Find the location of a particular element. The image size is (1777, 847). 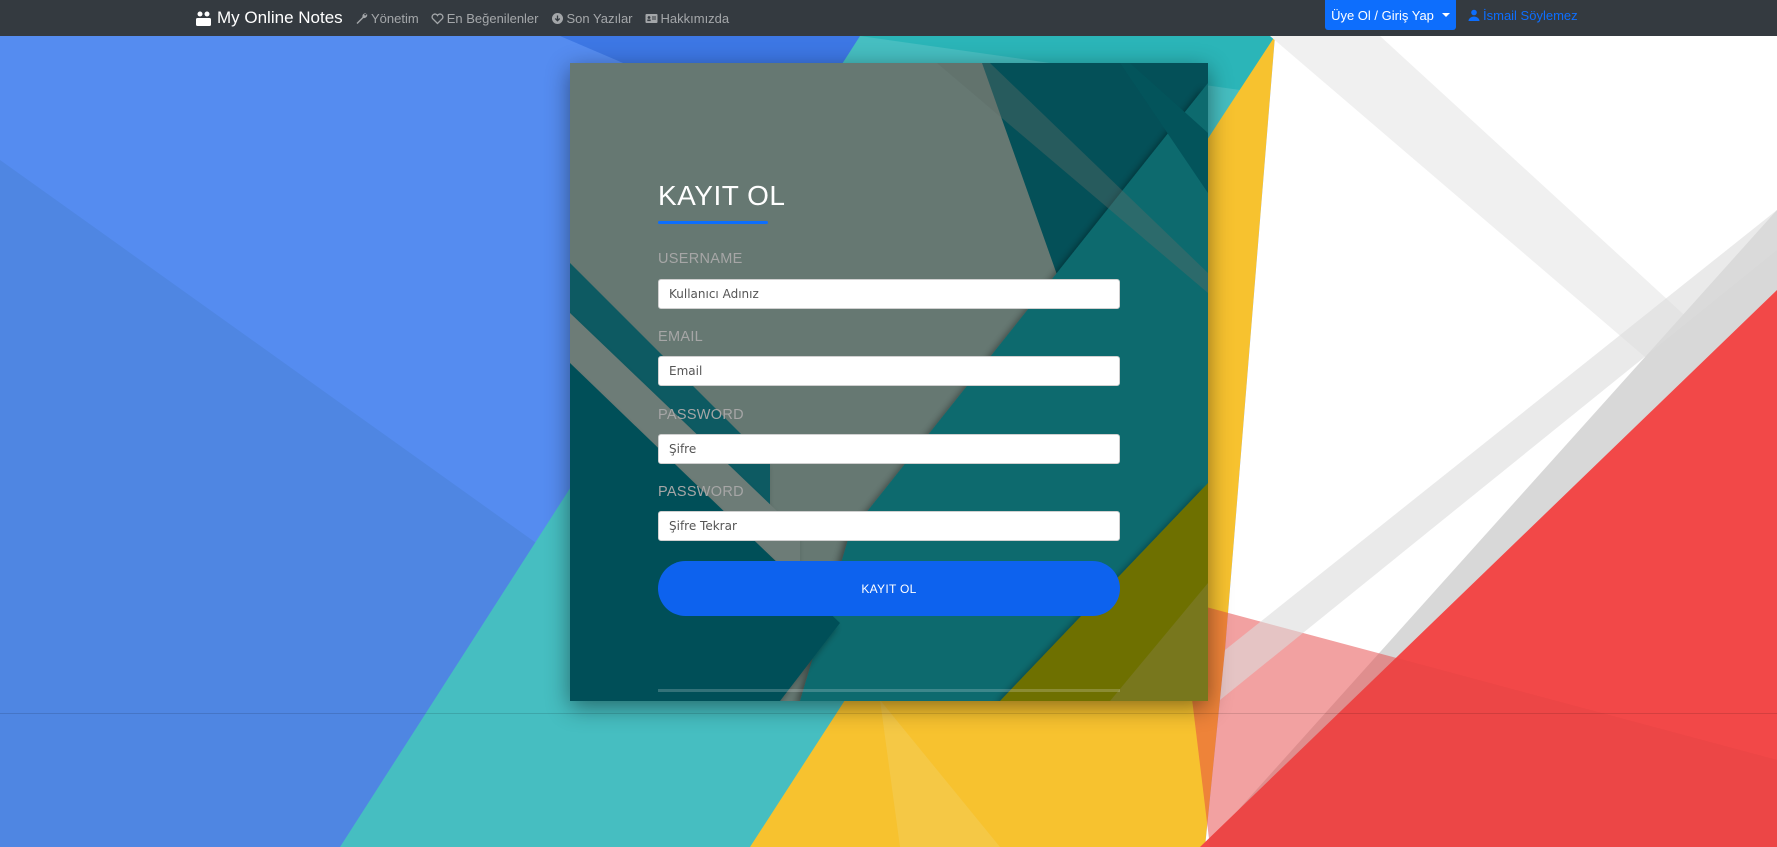

nav-link-son-yazilar: Son Yazılar is located at coordinates (592, 18).